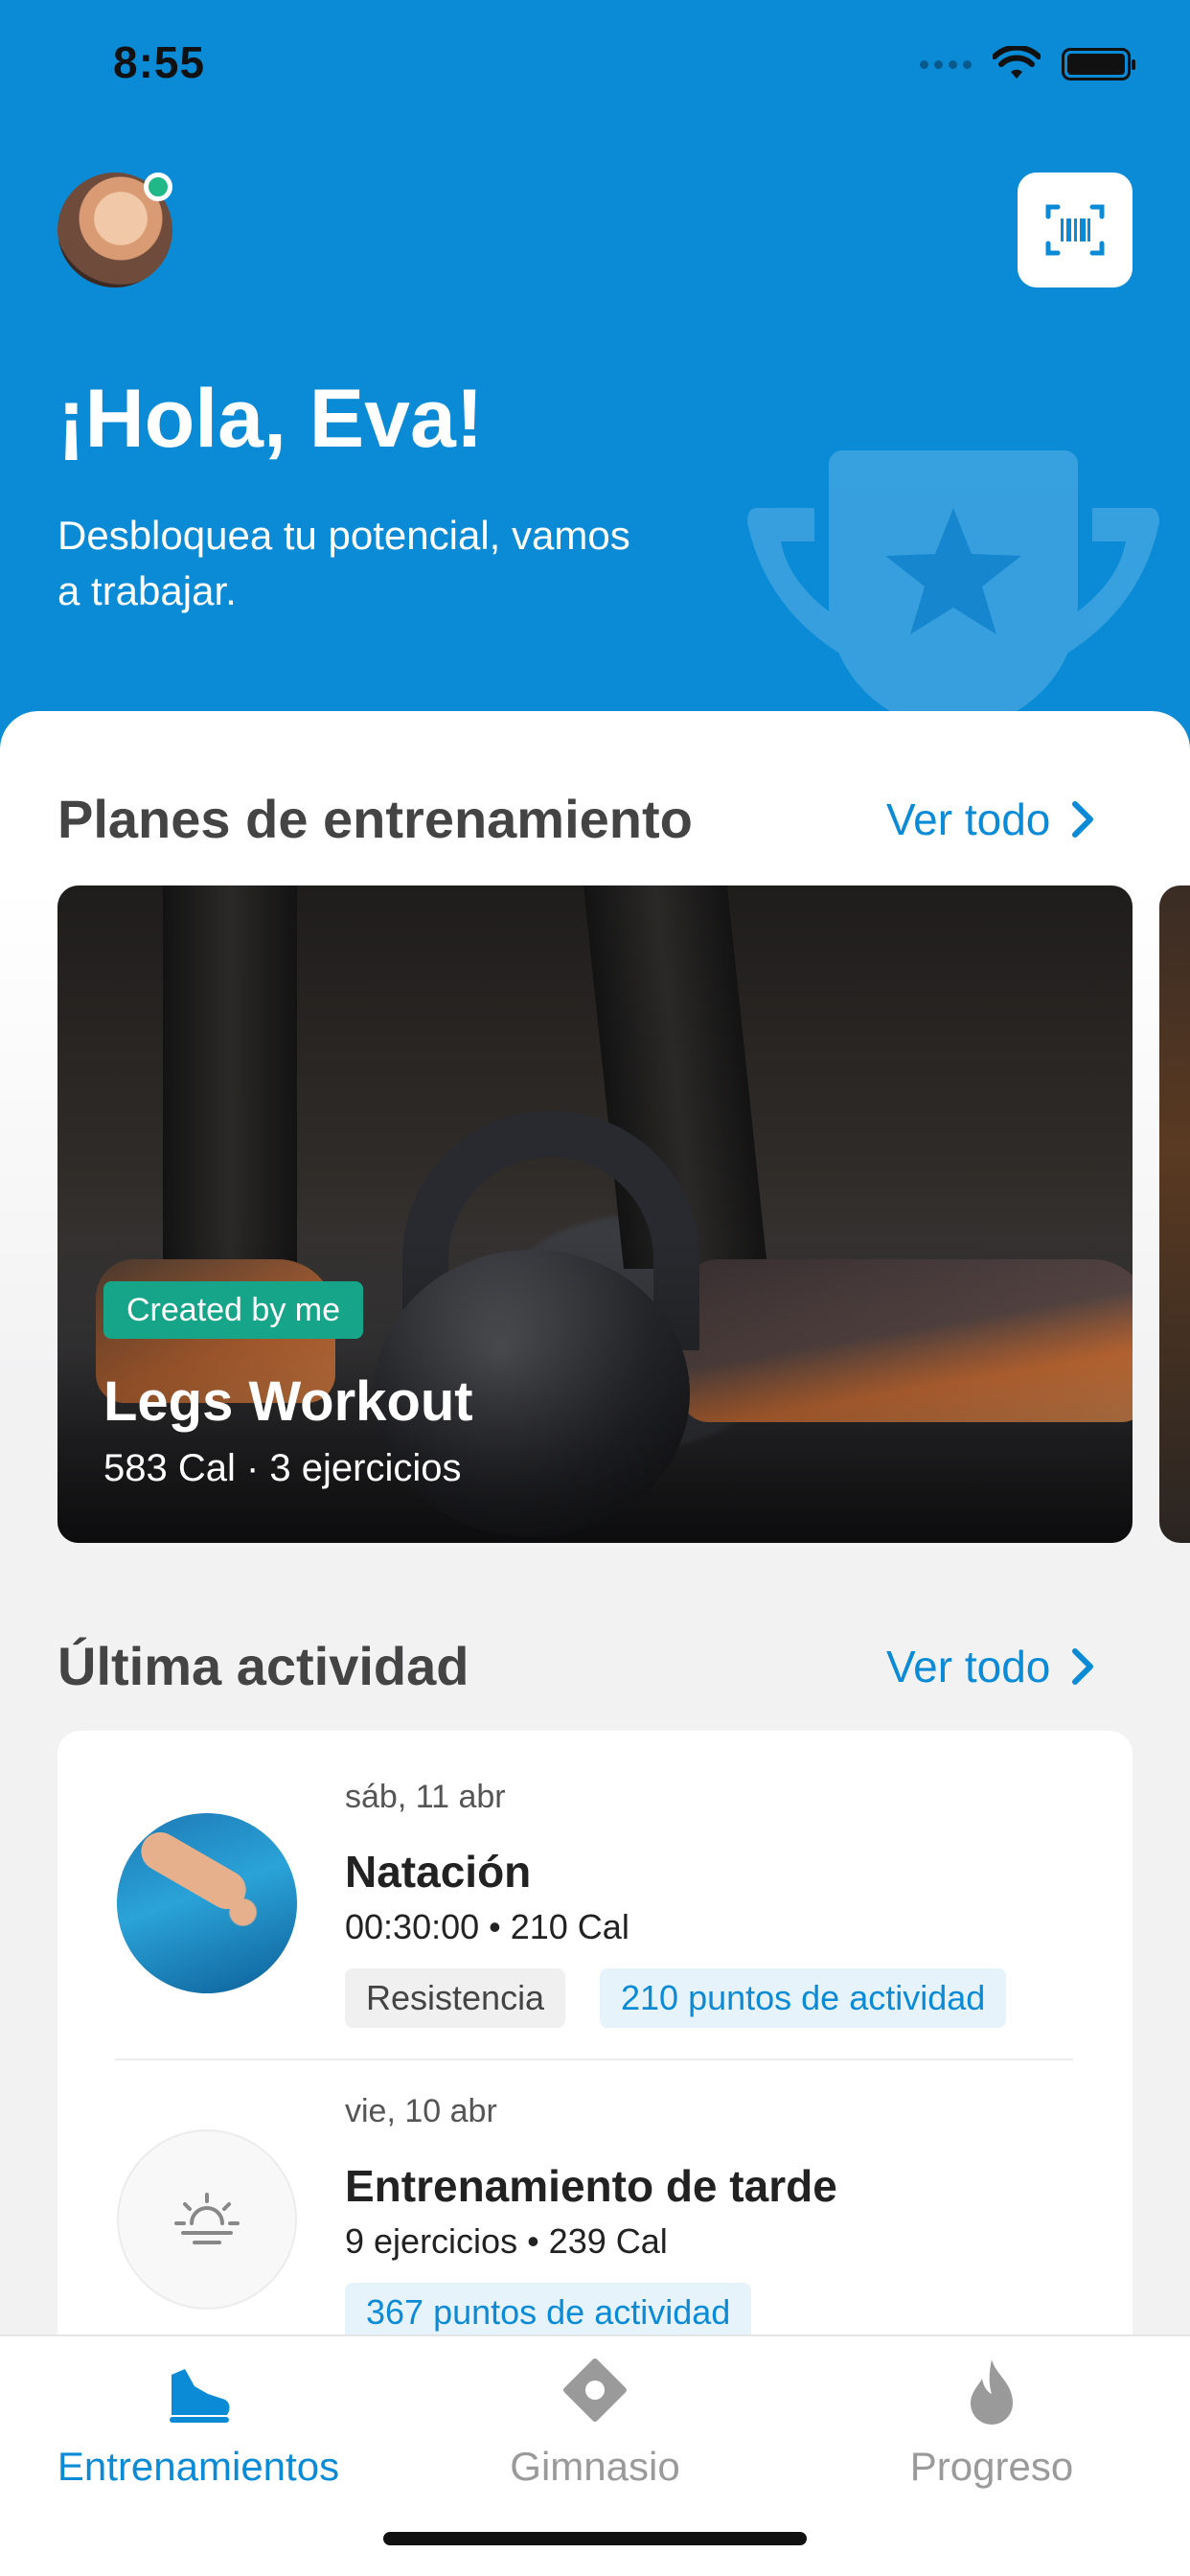 The height and width of the screenshot is (2576, 1190). I want to click on online-status-dot, so click(158, 186).